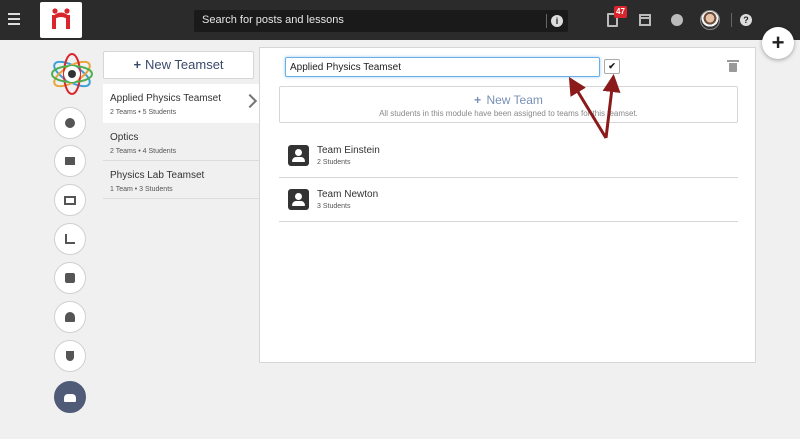 The height and width of the screenshot is (439, 800). I want to click on folder-icon, so click(70, 161).